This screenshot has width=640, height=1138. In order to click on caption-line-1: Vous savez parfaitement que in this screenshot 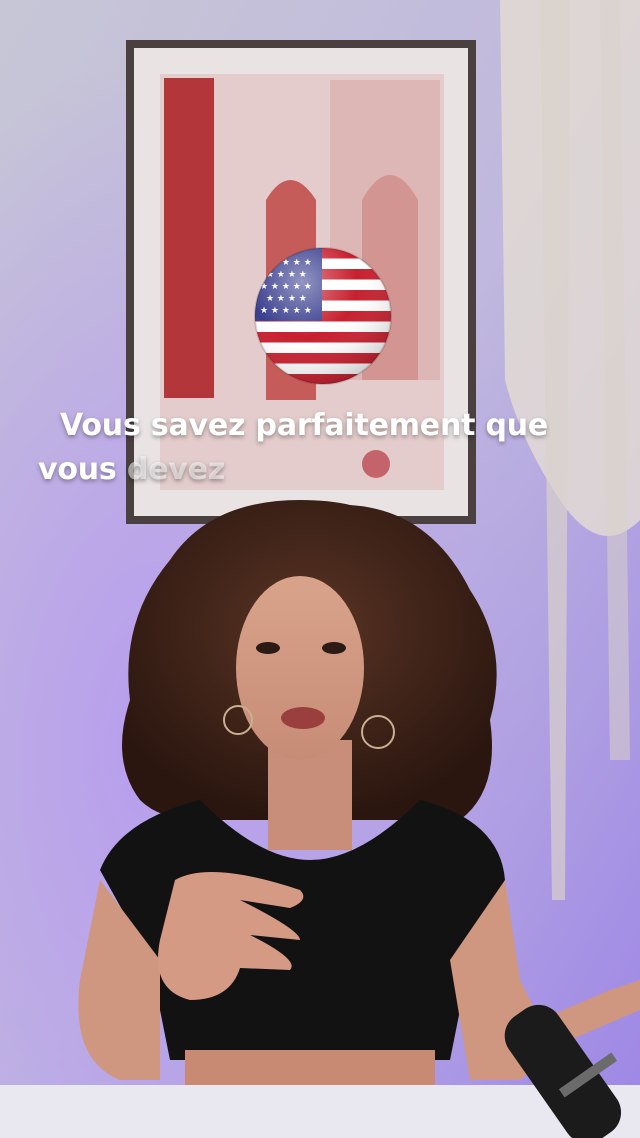, I will do `click(304, 425)`.